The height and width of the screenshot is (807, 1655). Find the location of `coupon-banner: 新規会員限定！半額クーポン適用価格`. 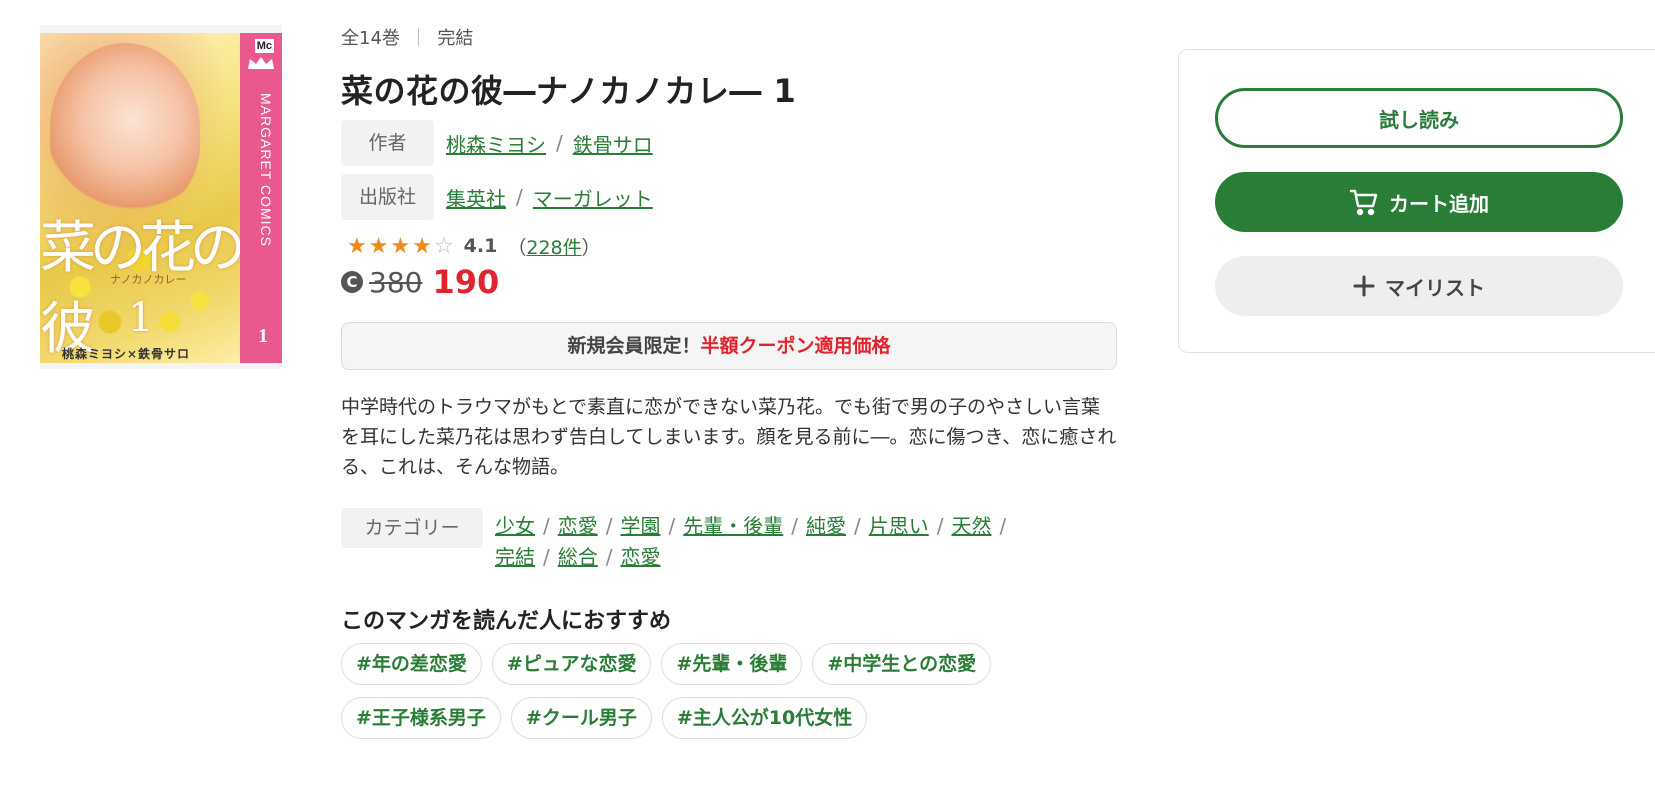

coupon-banner: 新規会員限定！半額クーポン適用価格 is located at coordinates (729, 346).